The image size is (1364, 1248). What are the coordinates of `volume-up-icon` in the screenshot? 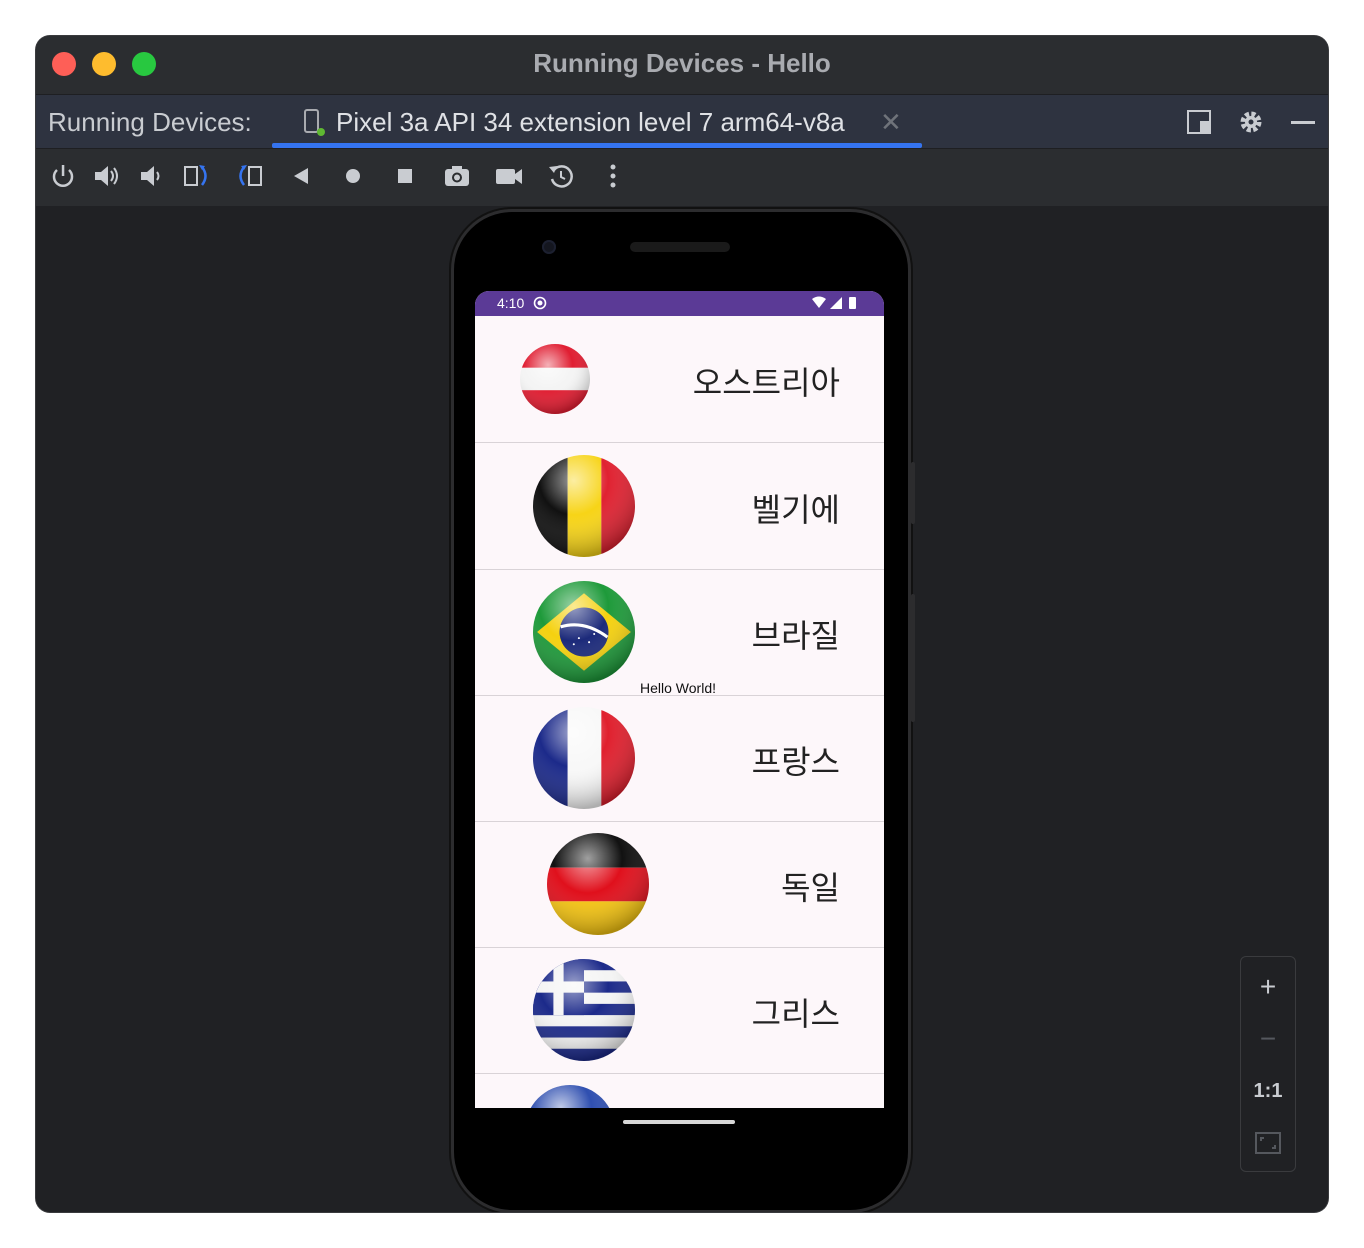 It's located at (107, 176).